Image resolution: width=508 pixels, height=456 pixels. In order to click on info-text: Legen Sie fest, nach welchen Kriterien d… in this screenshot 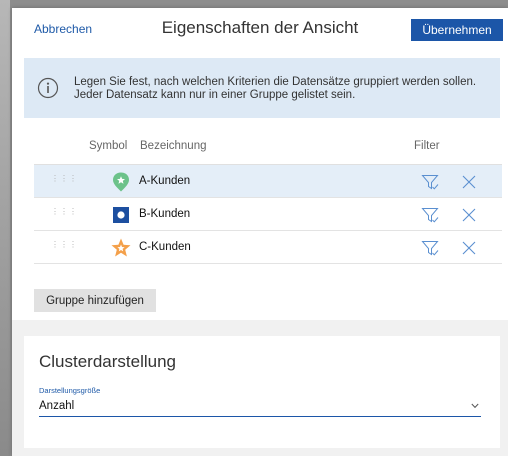, I will do `click(284, 89)`.